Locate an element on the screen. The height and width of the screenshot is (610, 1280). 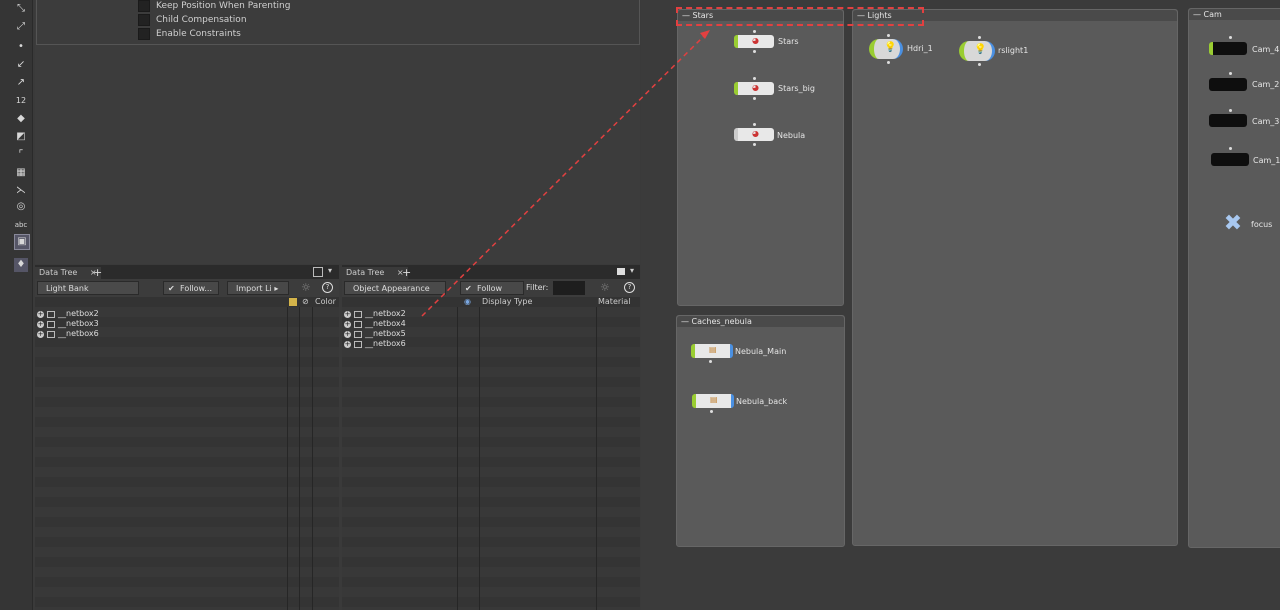
annotation-arrow is located at coordinates (565, 173).